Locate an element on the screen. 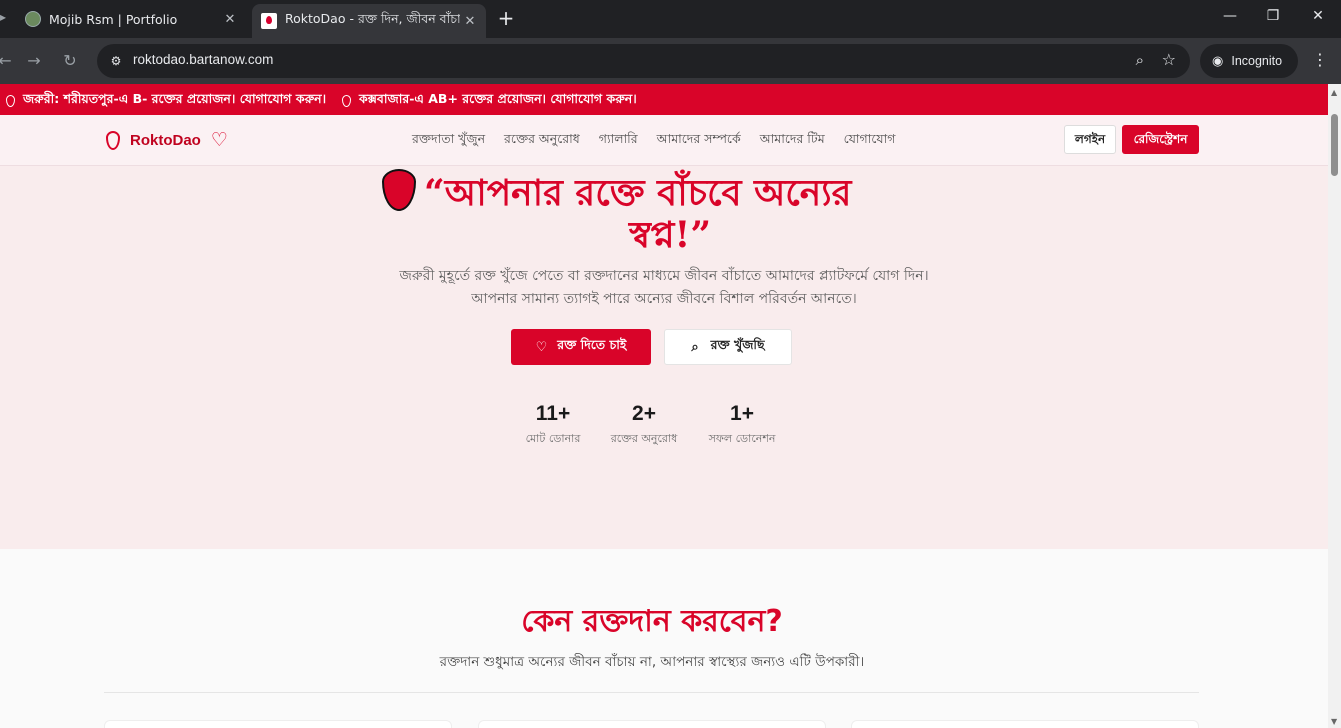  tab-roktodao: RoktoDao - রক্ত দিন, জীবন বাঁচা ✕ is located at coordinates (369, 21).